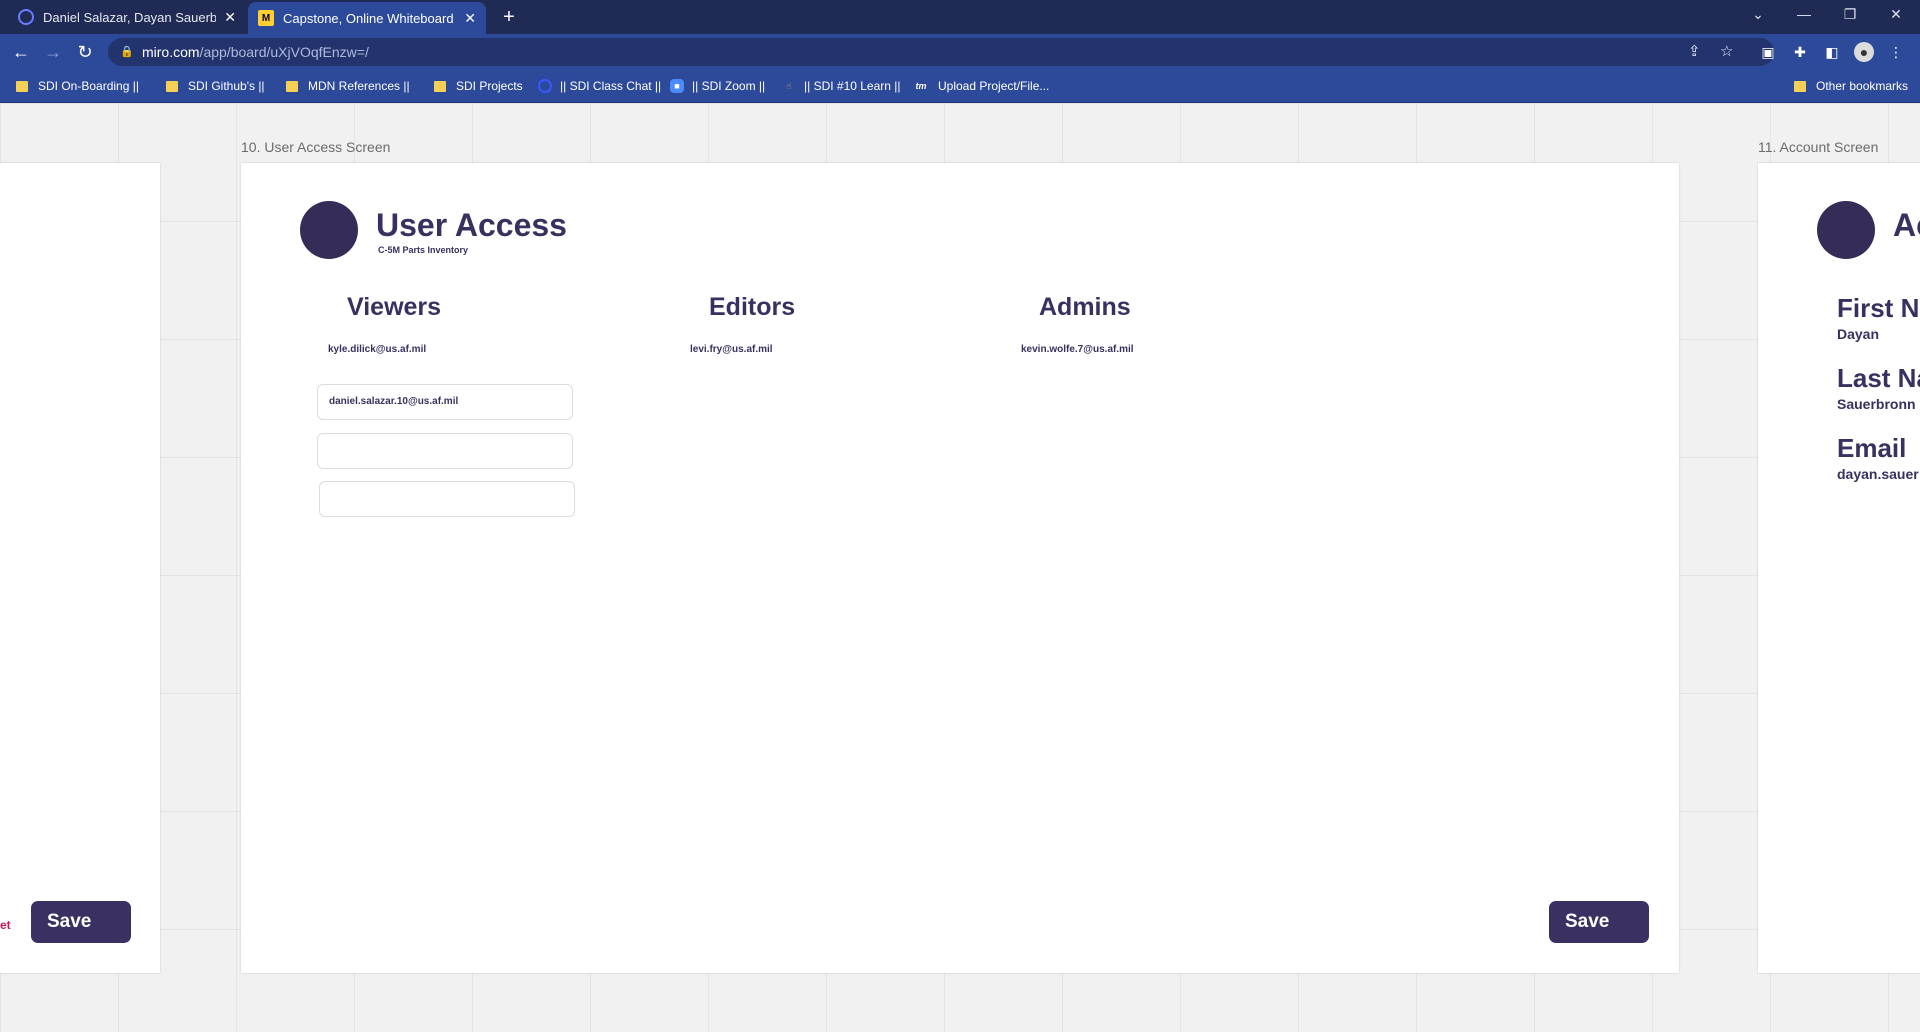  What do you see at coordinates (26, 17) in the screenshot?
I see `app-favicon-icon` at bounding box center [26, 17].